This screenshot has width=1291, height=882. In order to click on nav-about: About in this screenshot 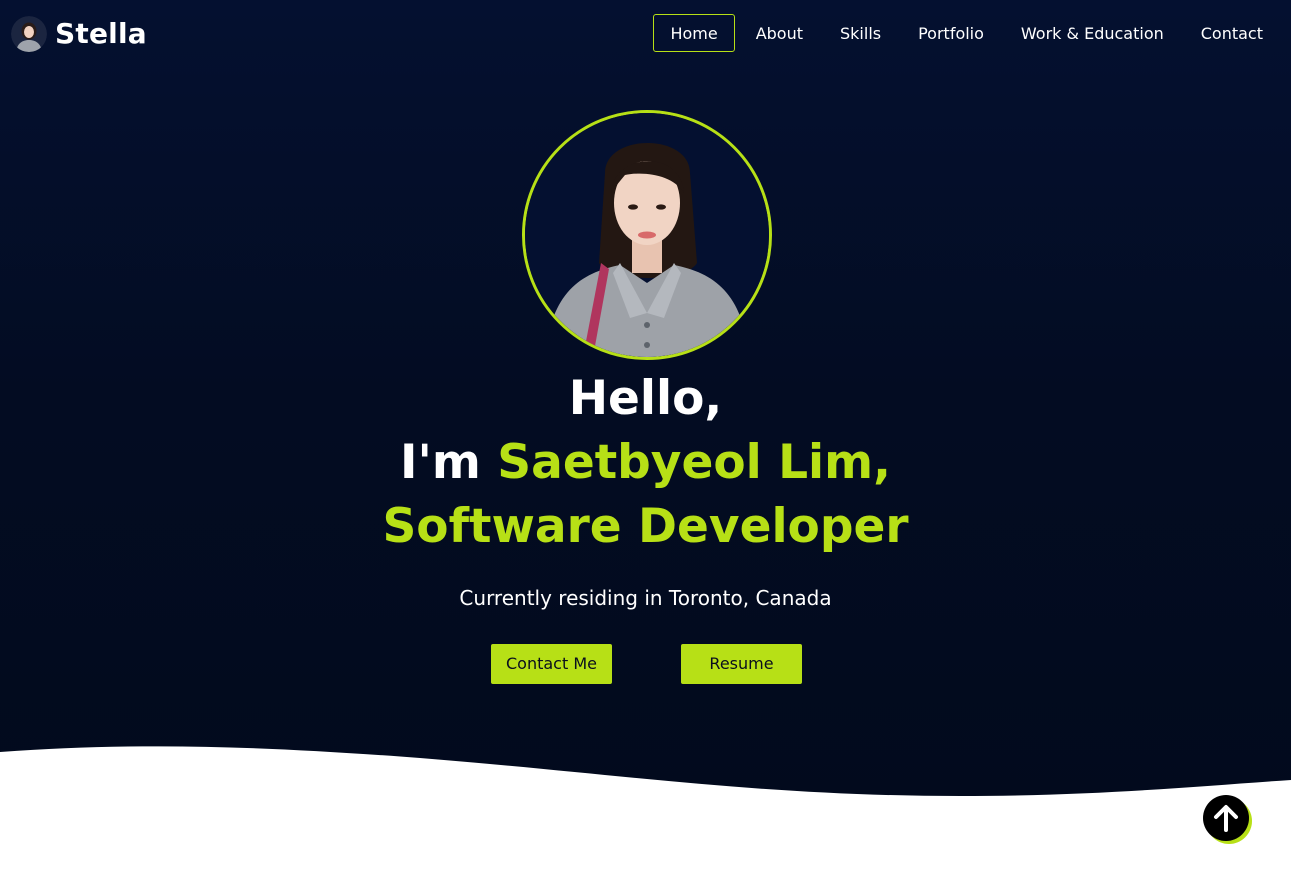, I will do `click(779, 33)`.